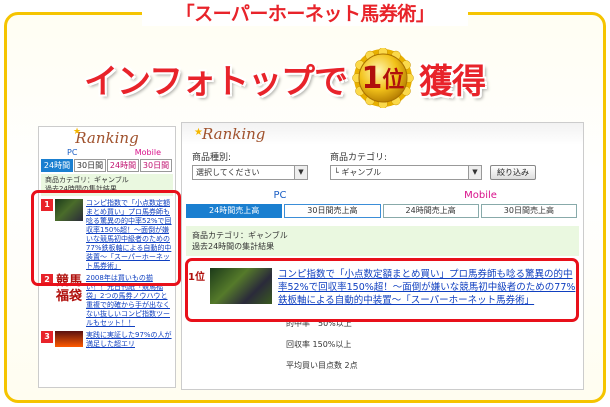 This screenshot has width=610, height=407. What do you see at coordinates (322, 365) in the screenshot?
I see `average-bets-stat: 平均買い目点数 2点` at bounding box center [322, 365].